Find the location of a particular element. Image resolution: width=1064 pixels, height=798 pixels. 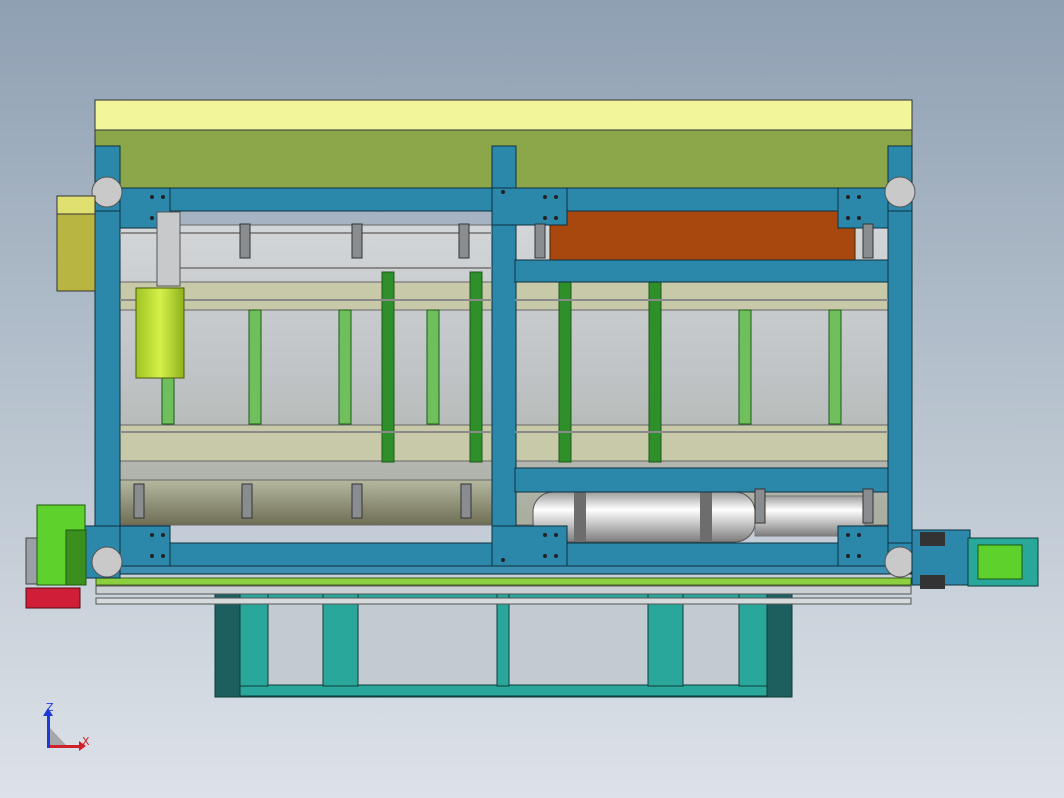

roller-cylinder is located at coordinates (699, 517).